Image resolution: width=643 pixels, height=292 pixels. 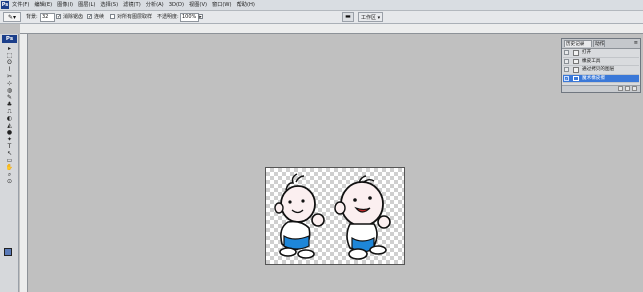 What do you see at coordinates (168, 17) in the screenshot?
I see `opacity-label: 不透明度:` at bounding box center [168, 17].